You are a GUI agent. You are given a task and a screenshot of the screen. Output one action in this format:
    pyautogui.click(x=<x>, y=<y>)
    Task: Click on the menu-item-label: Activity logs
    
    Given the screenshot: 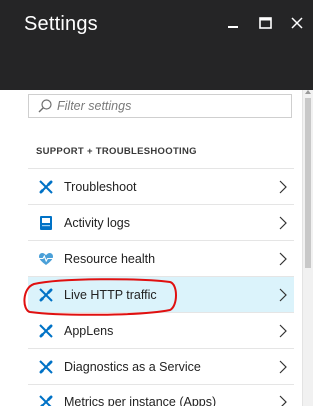 What is the action you would take?
    pyautogui.click(x=97, y=222)
    